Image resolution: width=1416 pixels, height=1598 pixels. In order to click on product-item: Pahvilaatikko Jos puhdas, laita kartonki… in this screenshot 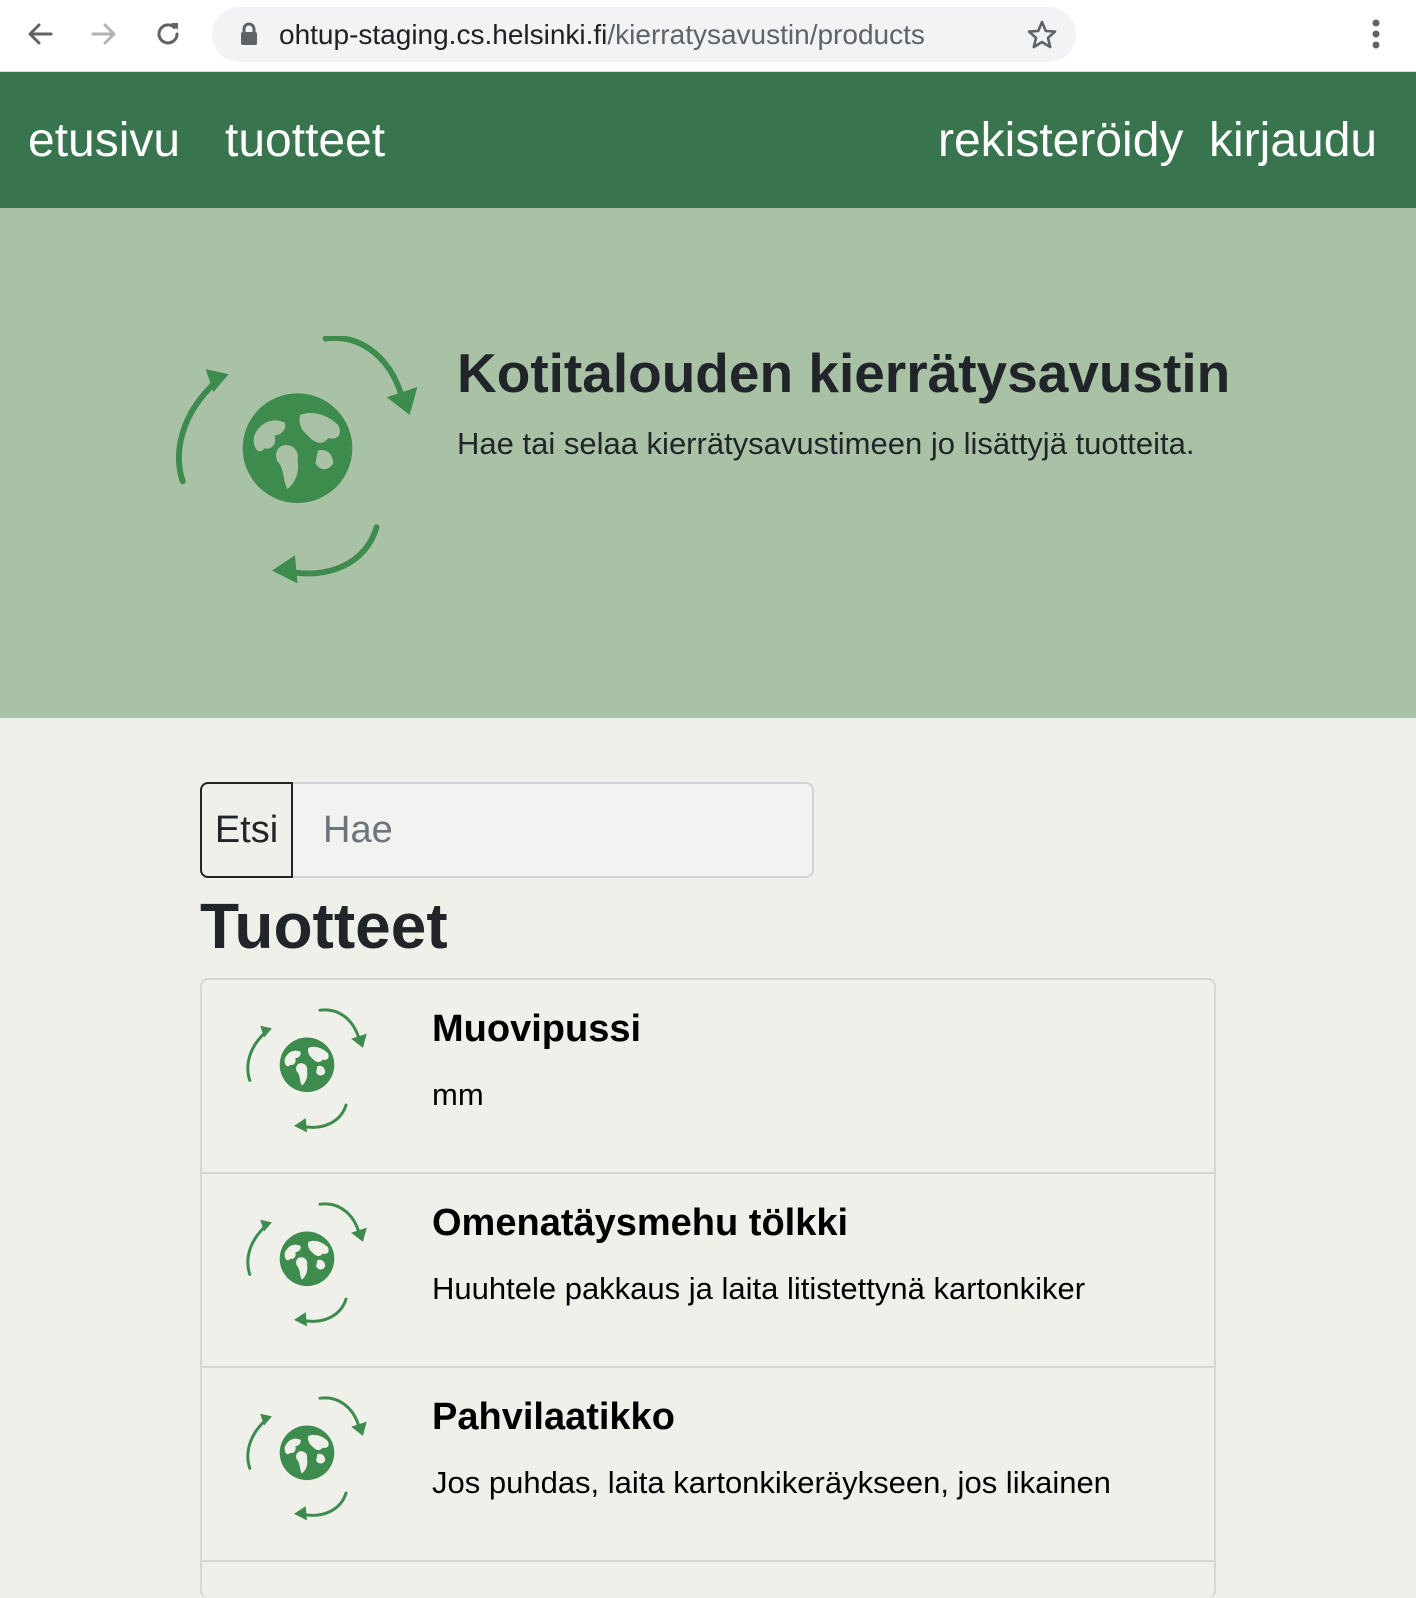, I will do `click(708, 1465)`.